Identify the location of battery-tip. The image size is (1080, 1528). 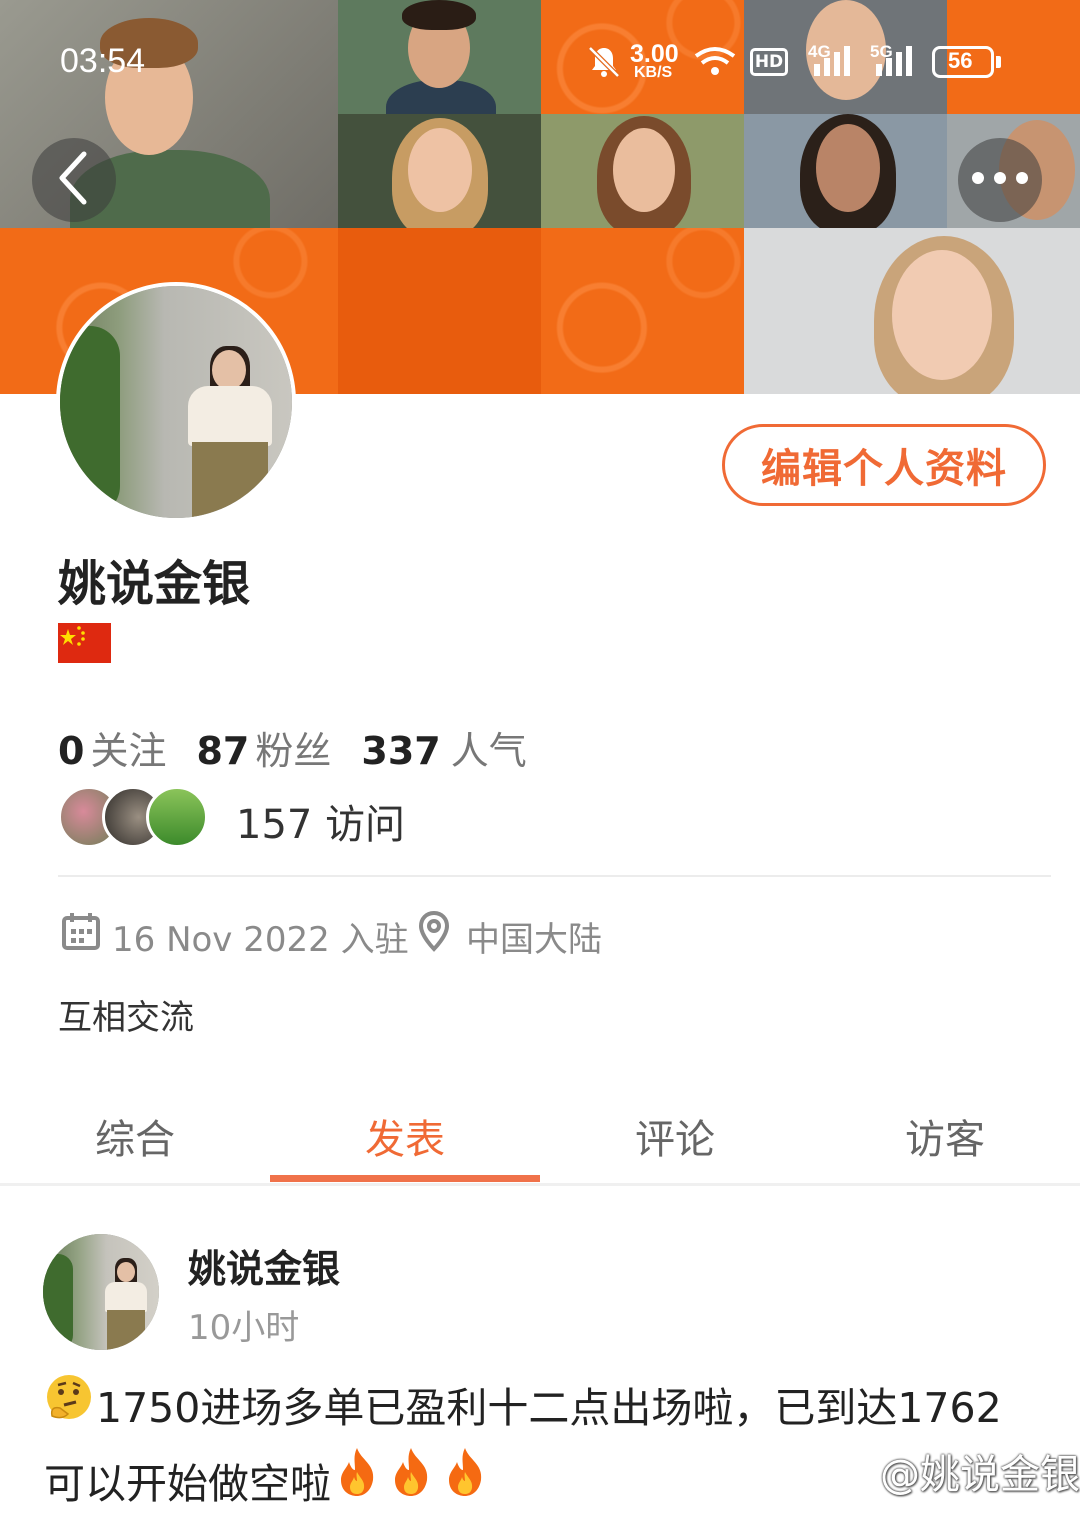
(998, 62).